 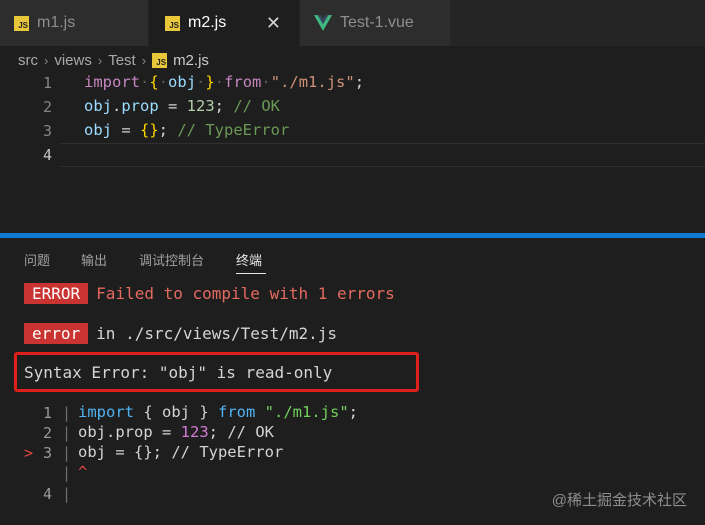 I want to click on terminal-line: error in ./src/views/Test/m2.js, so click(x=180, y=333).